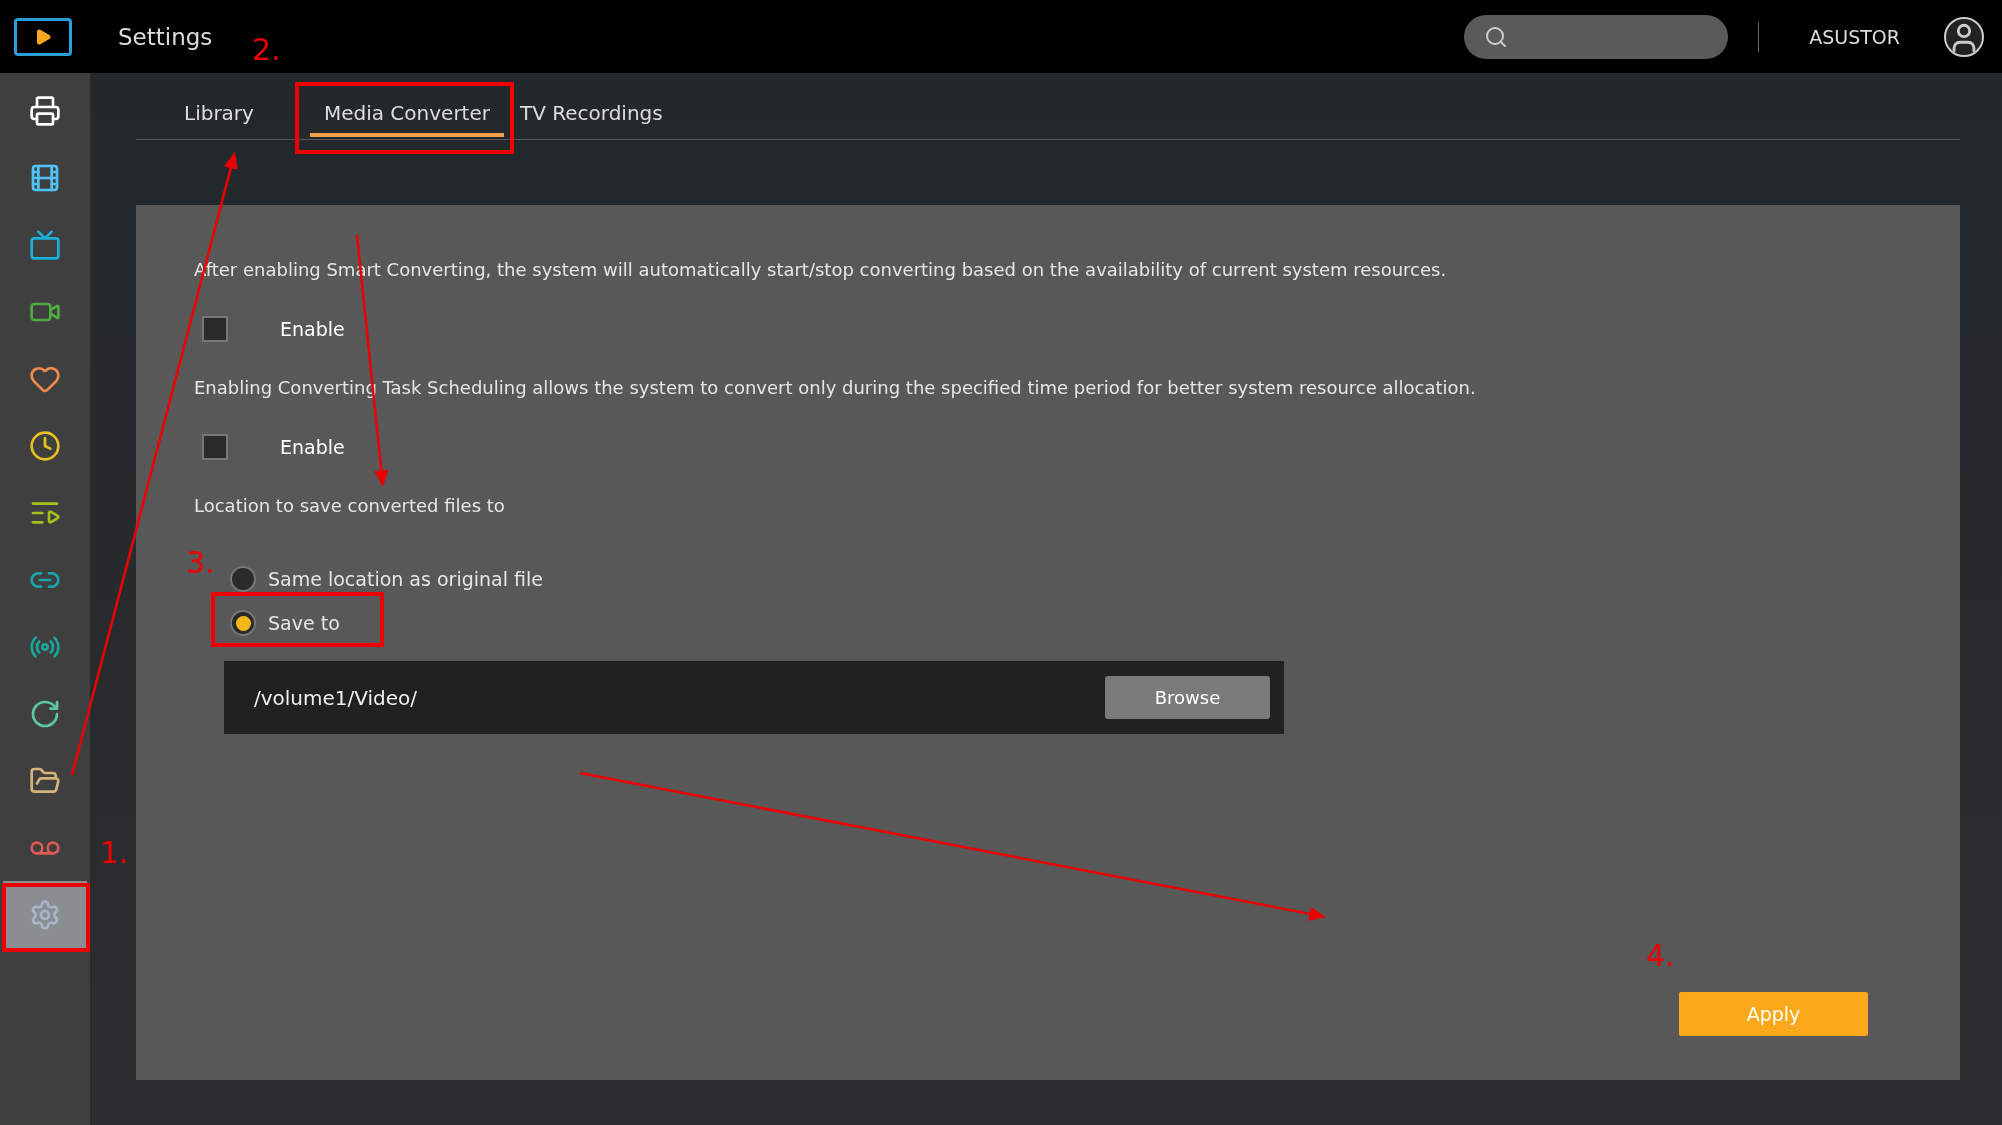 The width and height of the screenshot is (2002, 1125). Describe the element at coordinates (43, 36) in the screenshot. I see `app-logo` at that location.